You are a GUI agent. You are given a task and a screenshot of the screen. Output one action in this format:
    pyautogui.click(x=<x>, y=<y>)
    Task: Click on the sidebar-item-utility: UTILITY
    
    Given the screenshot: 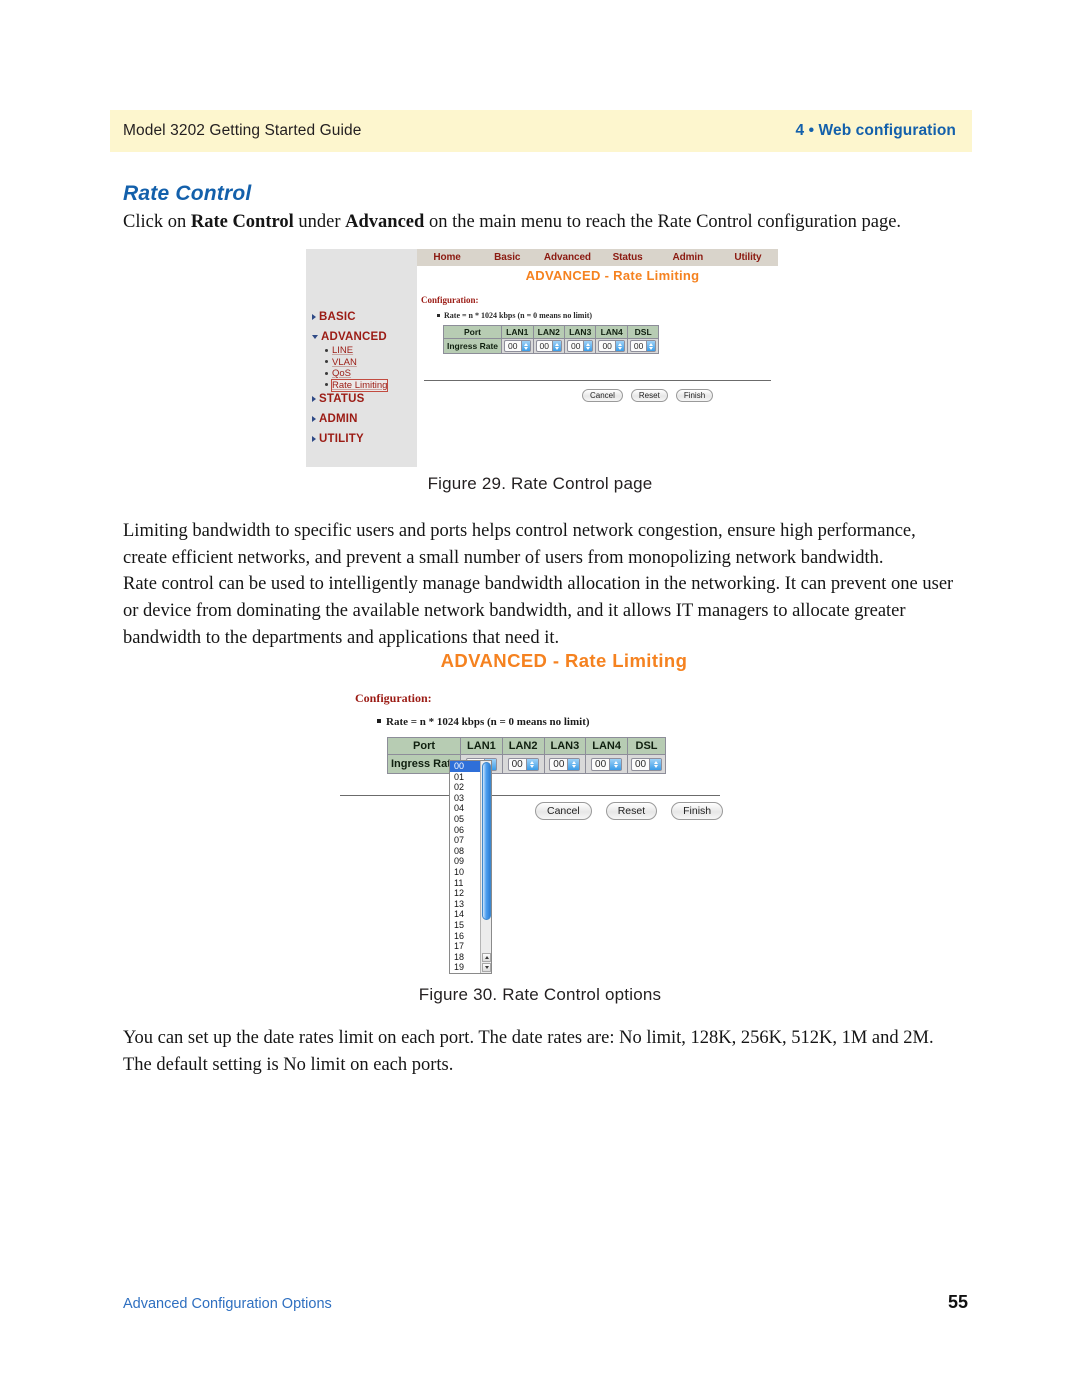 What is the action you would take?
    pyautogui.click(x=364, y=439)
    